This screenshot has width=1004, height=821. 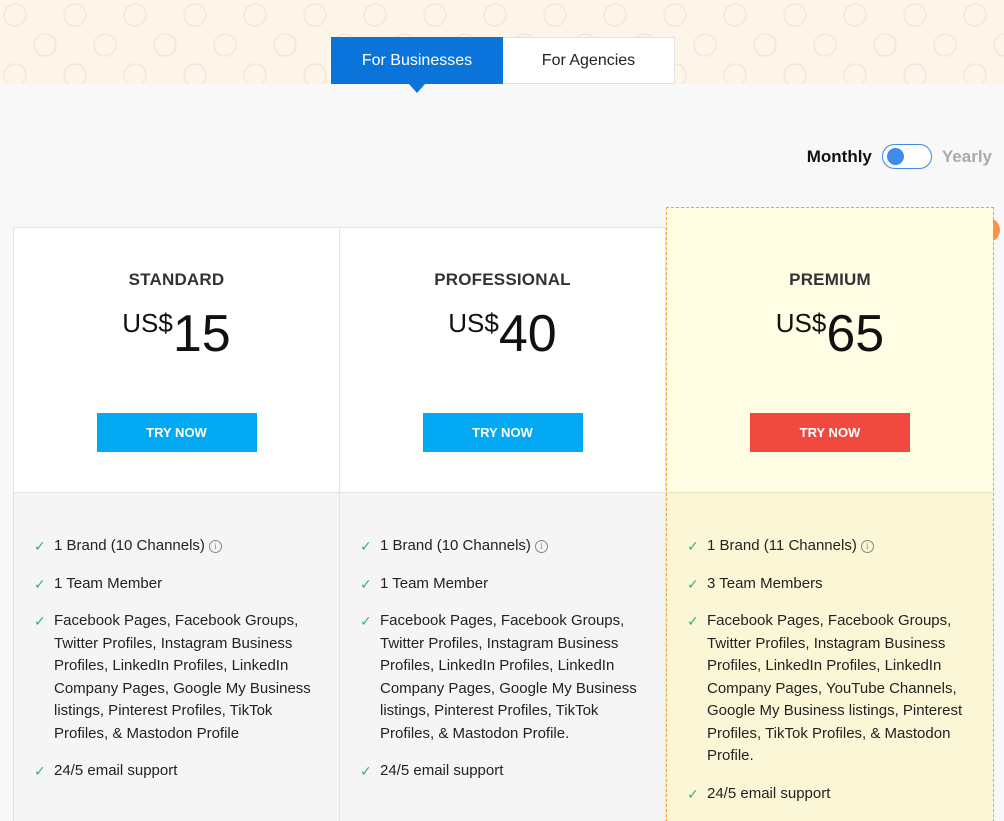 I want to click on plan-name: PROFESSIONAL, so click(x=502, y=279).